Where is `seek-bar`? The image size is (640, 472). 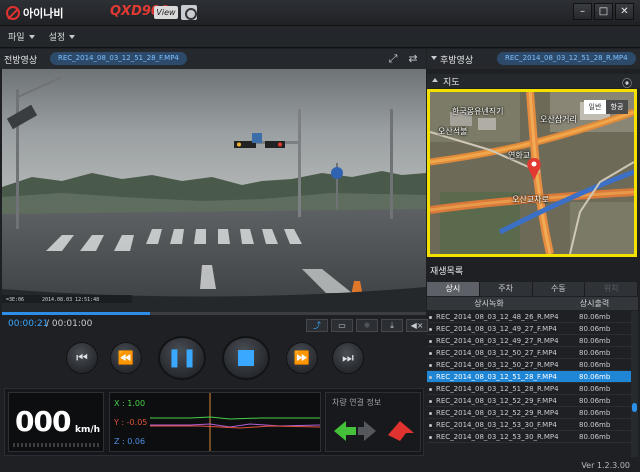
seek-bar is located at coordinates (214, 313).